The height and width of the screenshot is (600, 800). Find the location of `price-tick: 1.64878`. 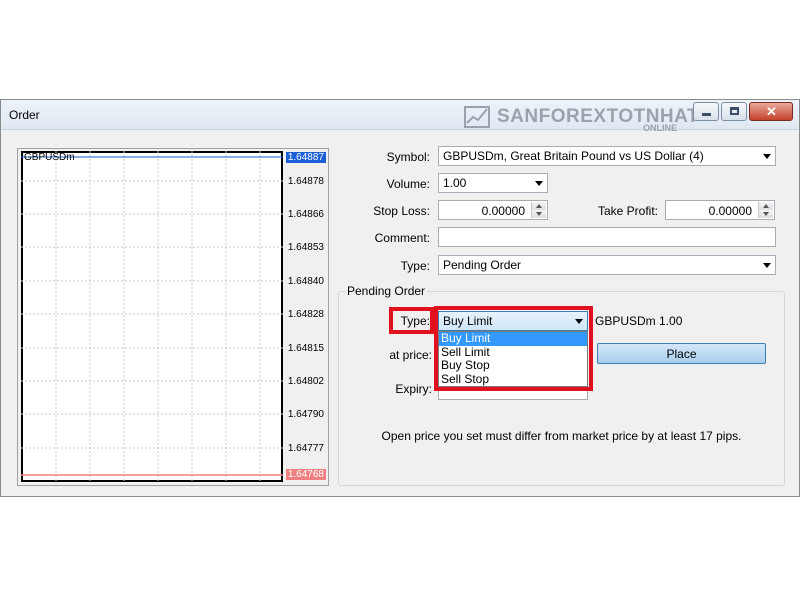

price-tick: 1.64878 is located at coordinates (305, 181).